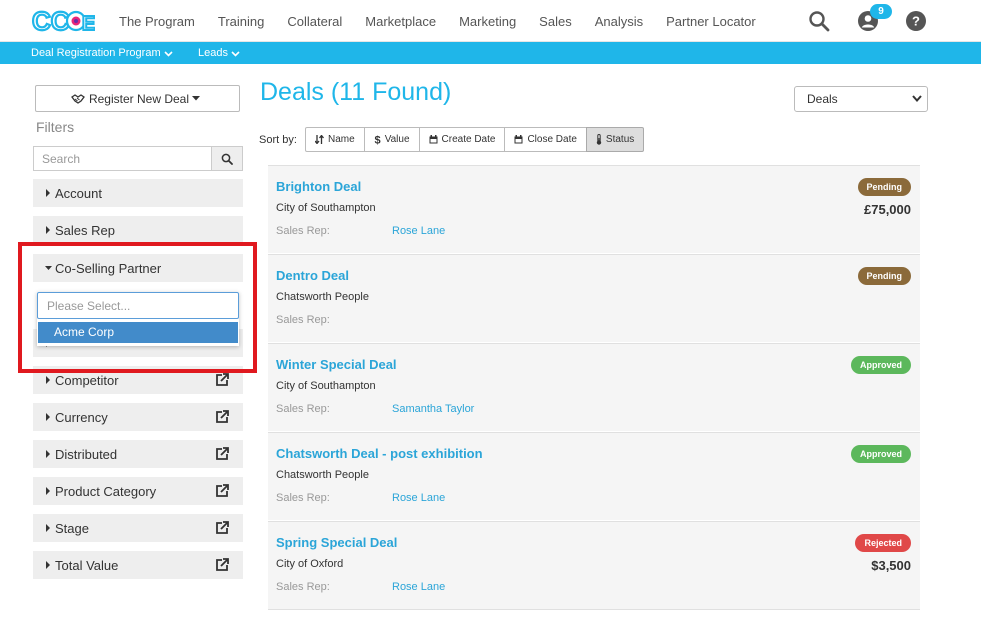 This screenshot has height=619, width=981. I want to click on filter-product-category: Product Category, so click(138, 491).